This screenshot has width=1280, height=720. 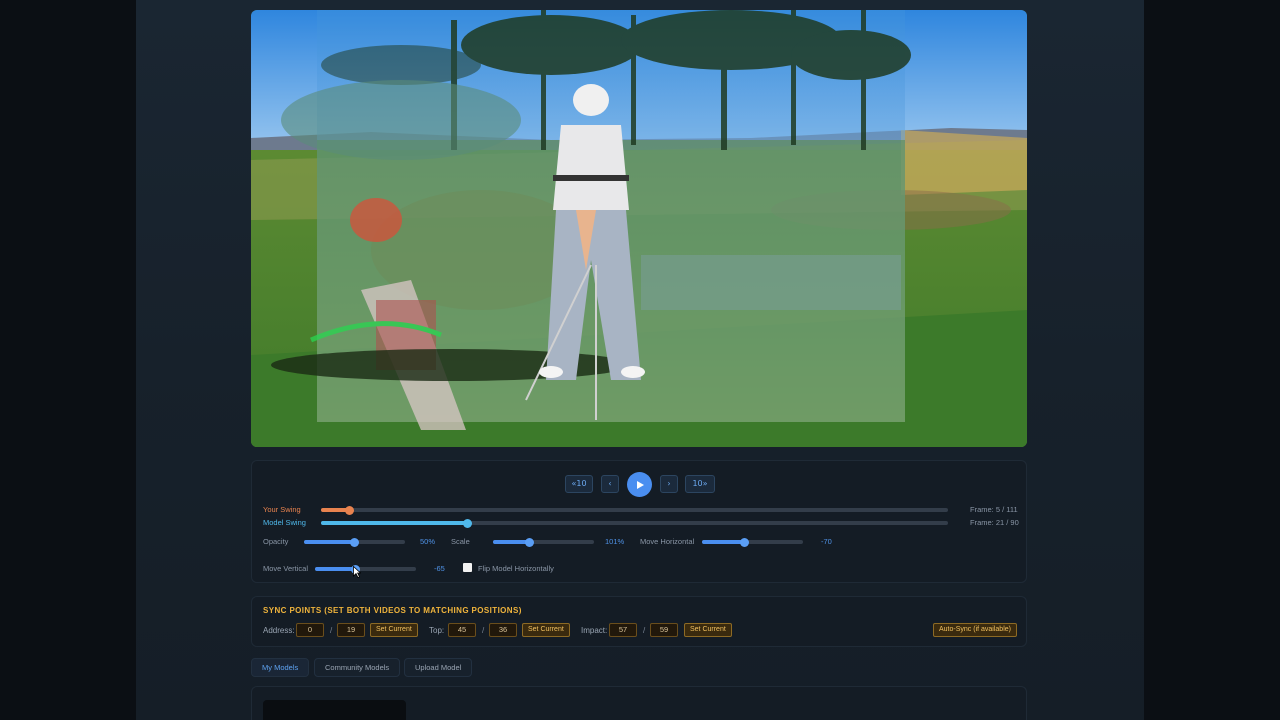 I want to click on play-button, so click(x=639, y=484).